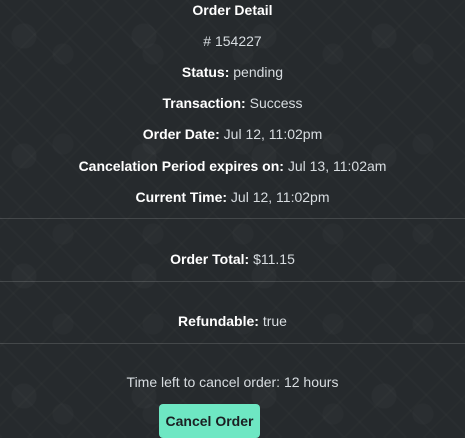 The height and width of the screenshot is (438, 465). I want to click on order-number: # 154227, so click(232, 41).